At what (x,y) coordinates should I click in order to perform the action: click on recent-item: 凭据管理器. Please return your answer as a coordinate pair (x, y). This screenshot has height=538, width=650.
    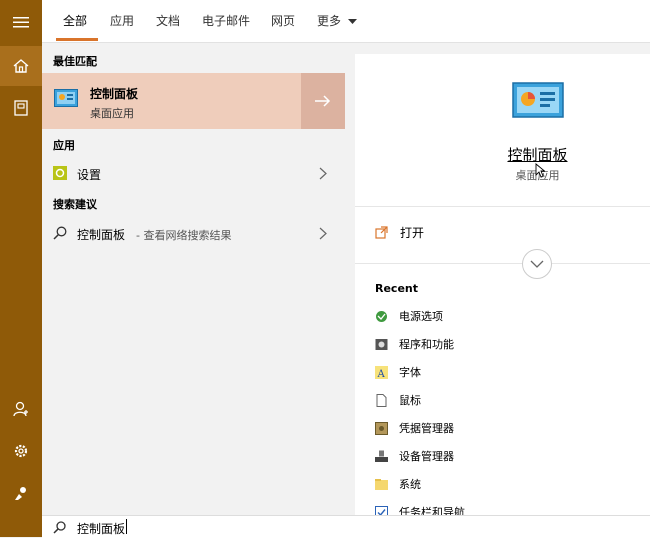
    Looking at the image, I should click on (414, 428).